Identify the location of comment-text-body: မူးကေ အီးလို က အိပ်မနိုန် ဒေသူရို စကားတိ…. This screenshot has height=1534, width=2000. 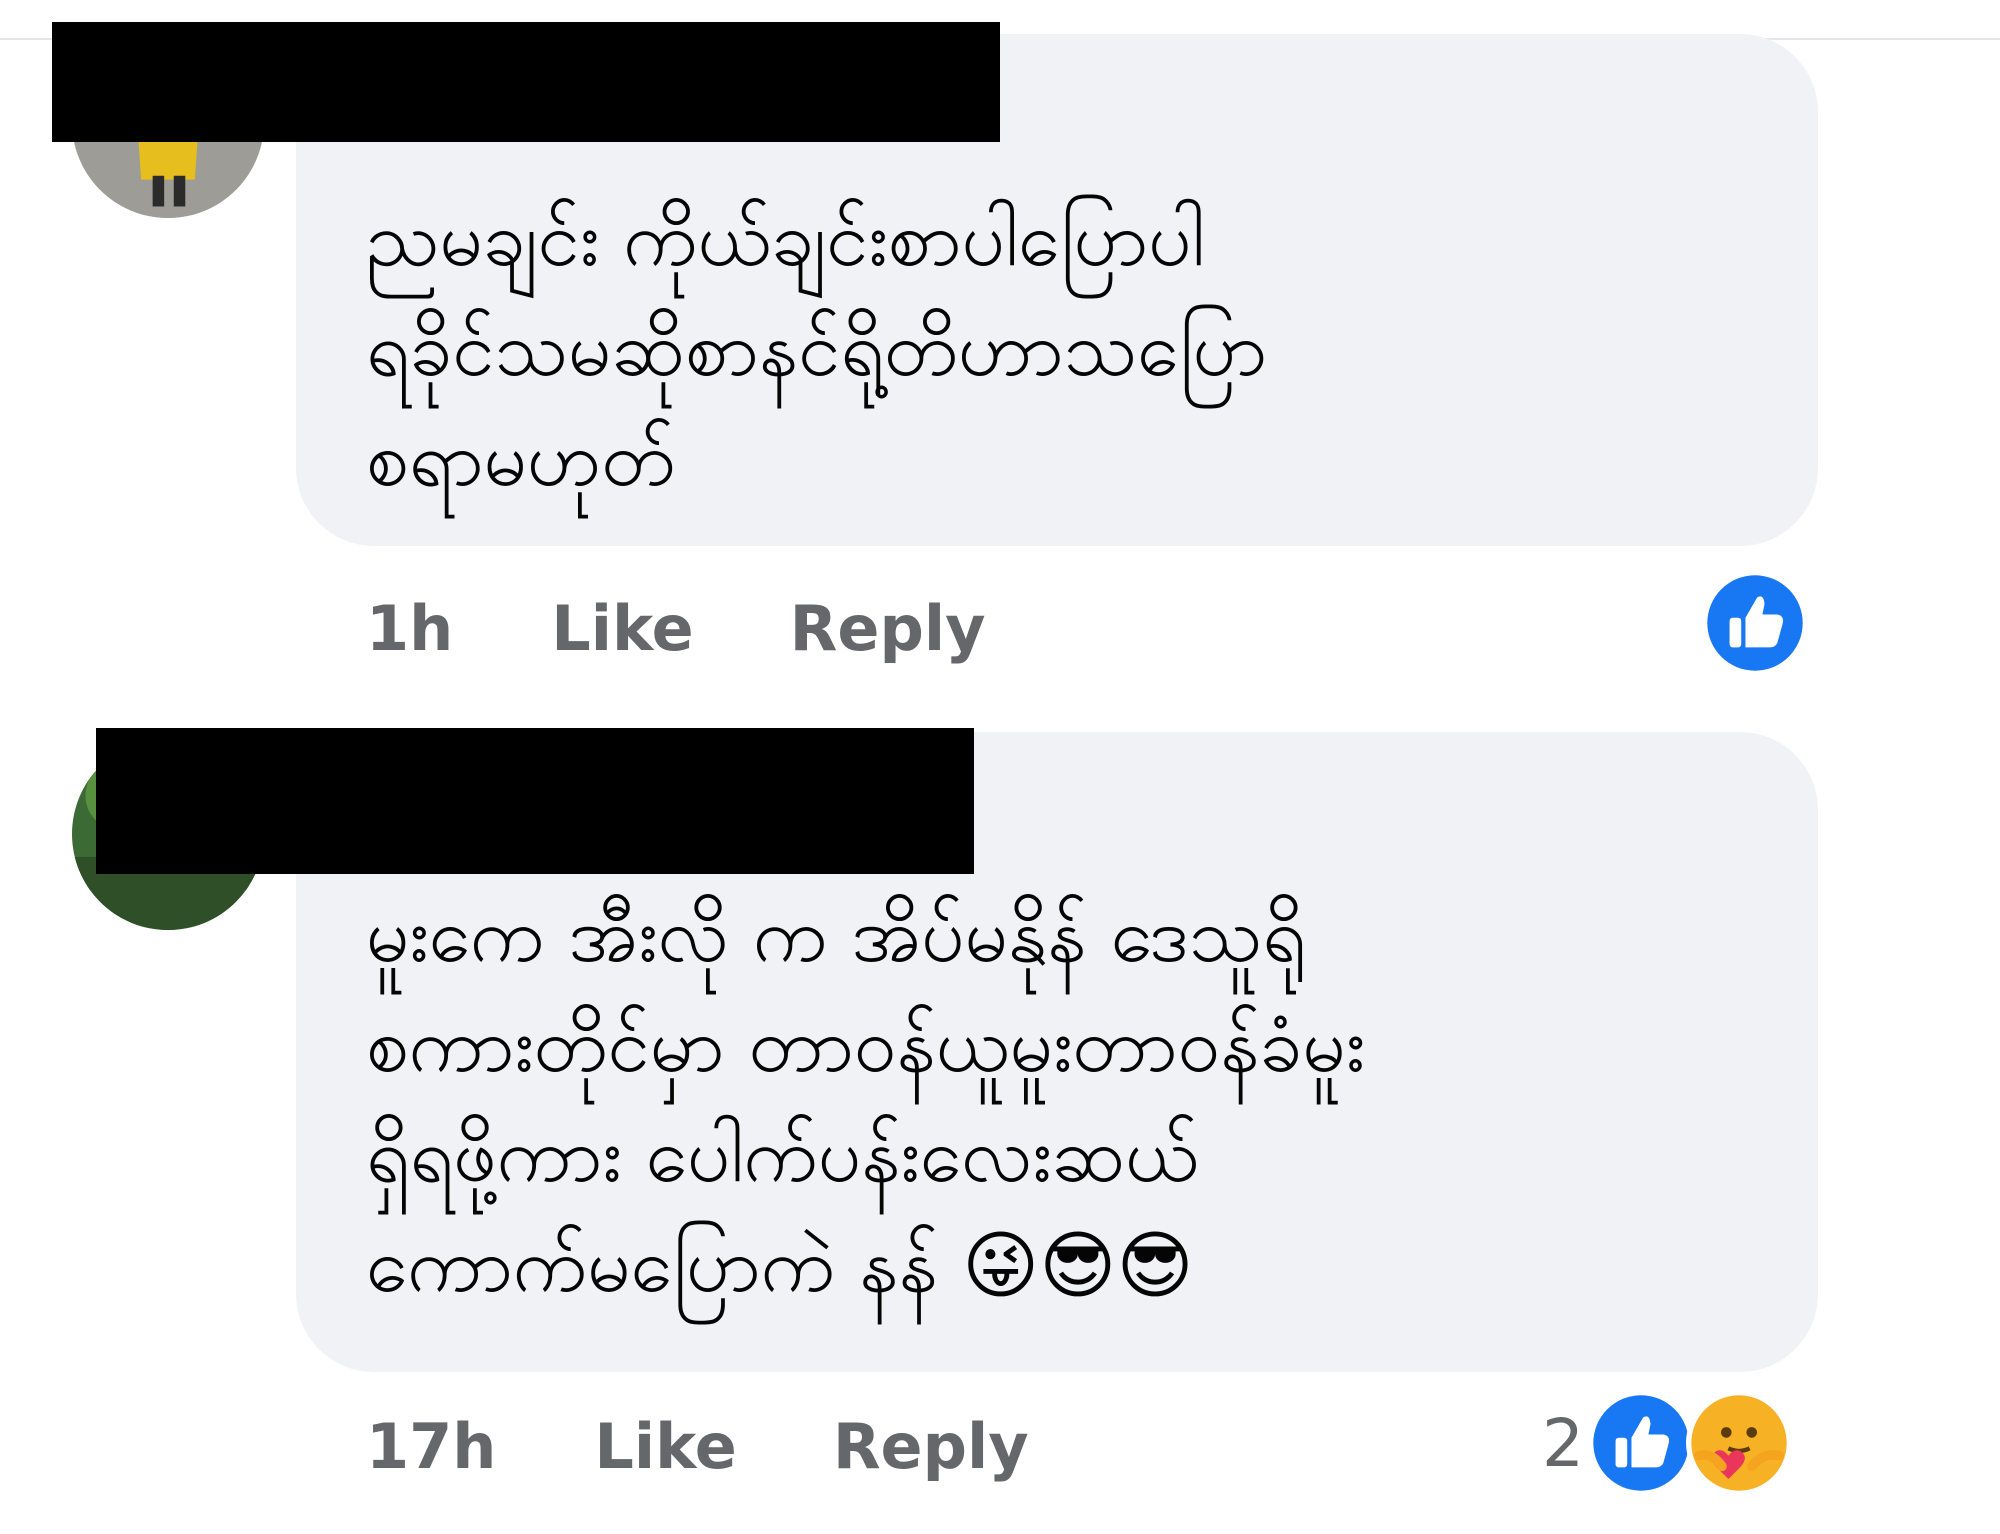
(866, 1099).